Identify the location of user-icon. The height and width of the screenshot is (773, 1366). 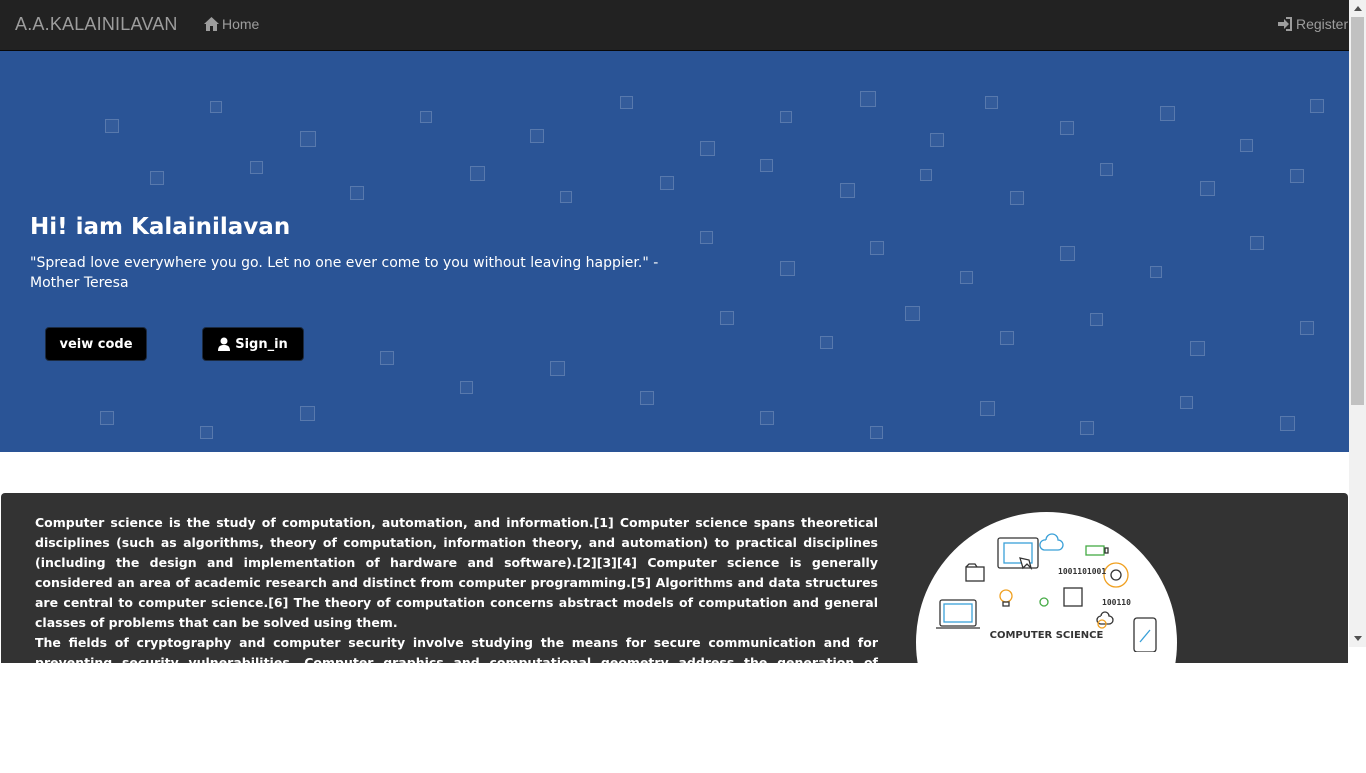
(224, 344).